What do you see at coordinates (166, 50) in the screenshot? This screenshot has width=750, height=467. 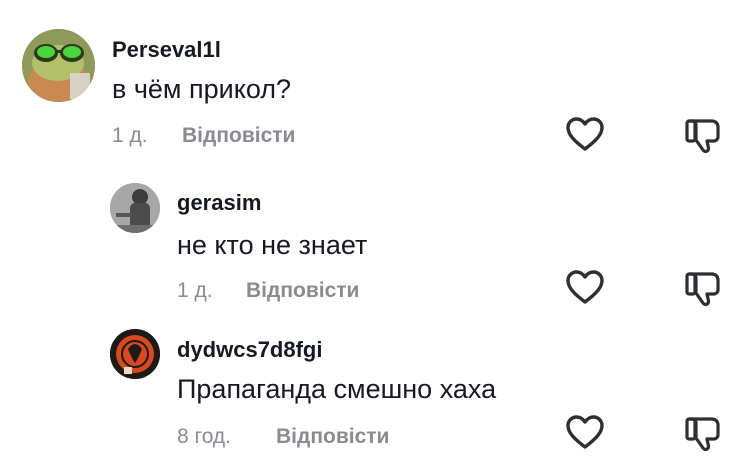 I see `username: Perseval1l` at bounding box center [166, 50].